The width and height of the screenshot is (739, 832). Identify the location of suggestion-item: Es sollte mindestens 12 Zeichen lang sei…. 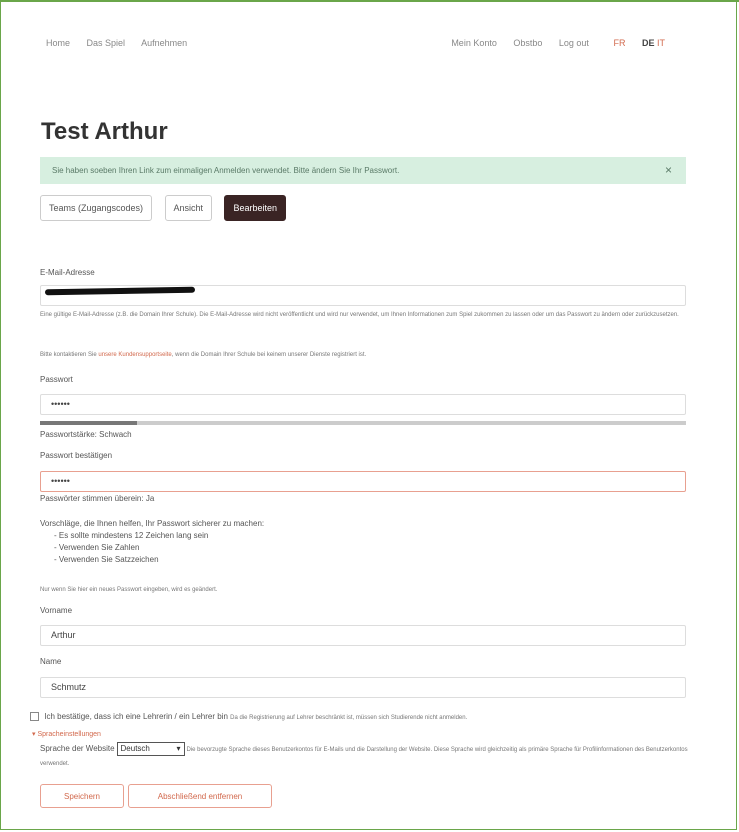
(159, 536).